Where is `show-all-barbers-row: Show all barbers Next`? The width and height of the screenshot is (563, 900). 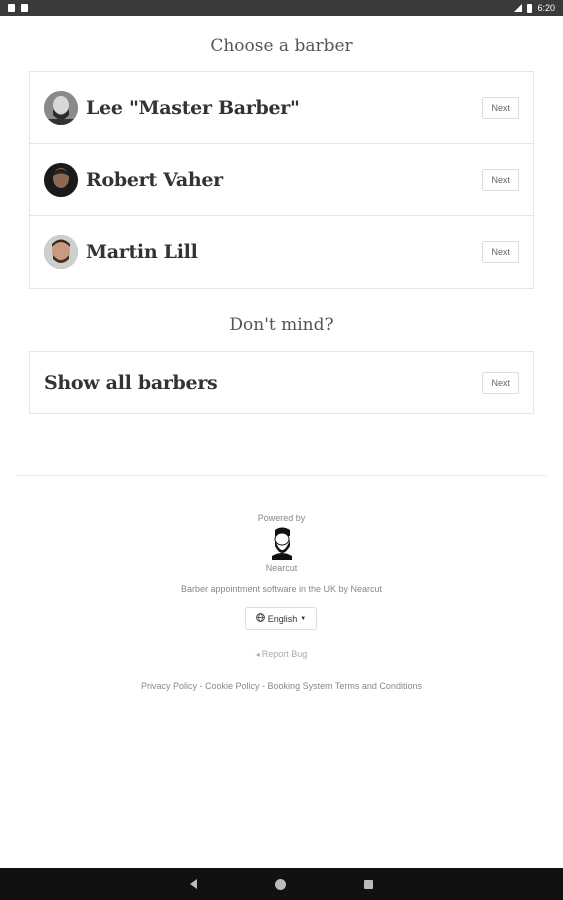
show-all-barbers-row: Show all barbers Next is located at coordinates (281, 382).